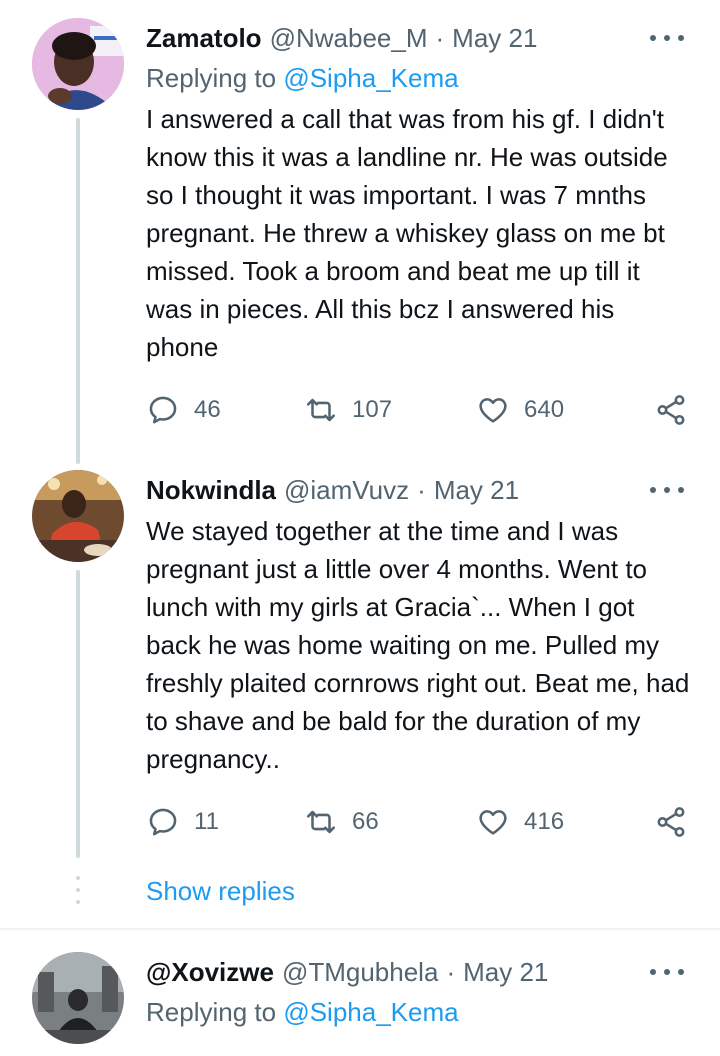 The height and width of the screenshot is (1056, 720). What do you see at coordinates (520, 822) in the screenshot?
I see `like-button: 416` at bounding box center [520, 822].